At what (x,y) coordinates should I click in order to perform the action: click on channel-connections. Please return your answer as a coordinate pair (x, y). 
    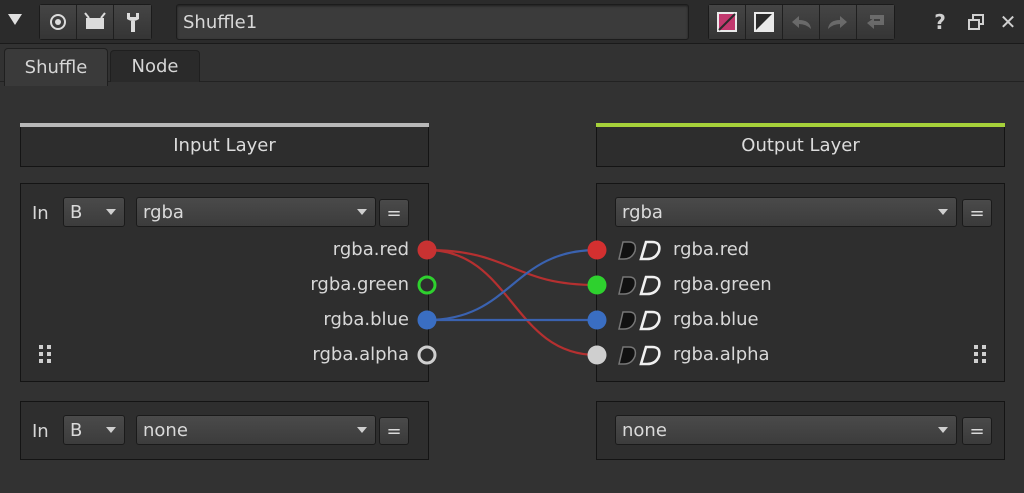
    Looking at the image, I should click on (539, 303).